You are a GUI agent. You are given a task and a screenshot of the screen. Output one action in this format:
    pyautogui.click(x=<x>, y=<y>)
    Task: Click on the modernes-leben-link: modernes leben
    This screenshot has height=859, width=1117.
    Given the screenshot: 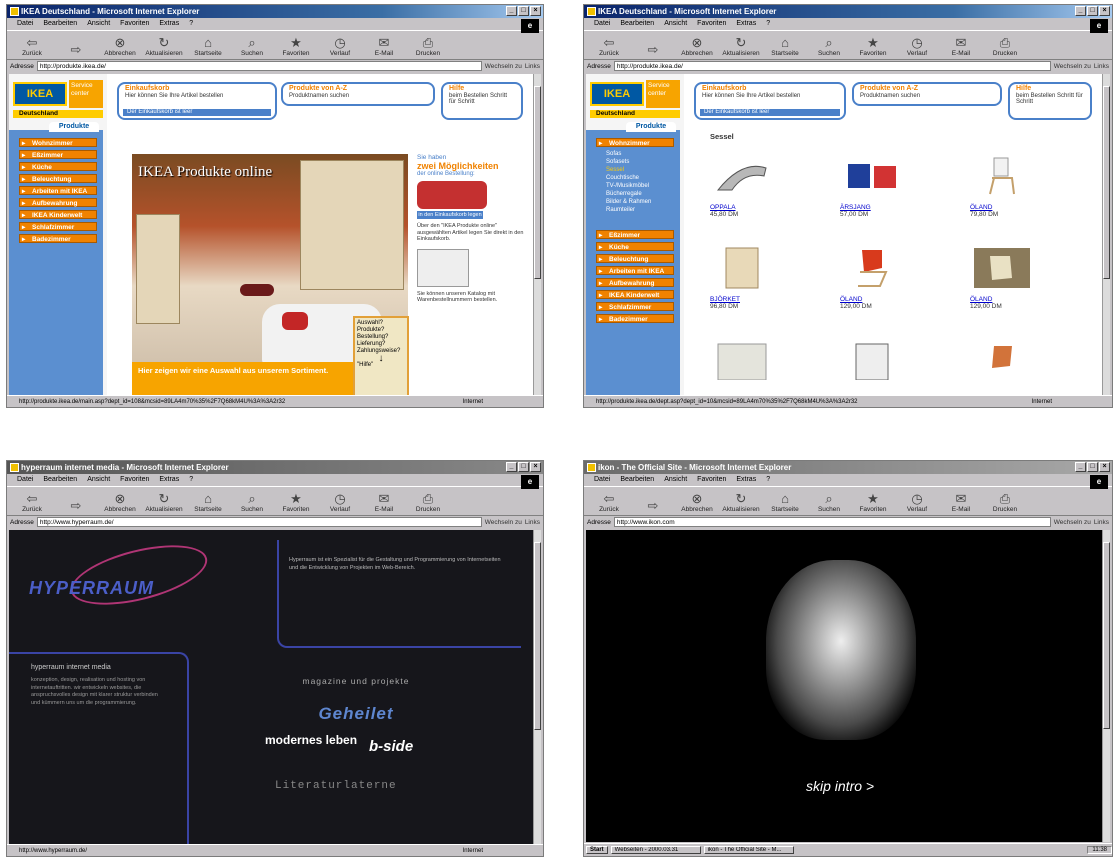 What is the action you would take?
    pyautogui.click(x=311, y=740)
    